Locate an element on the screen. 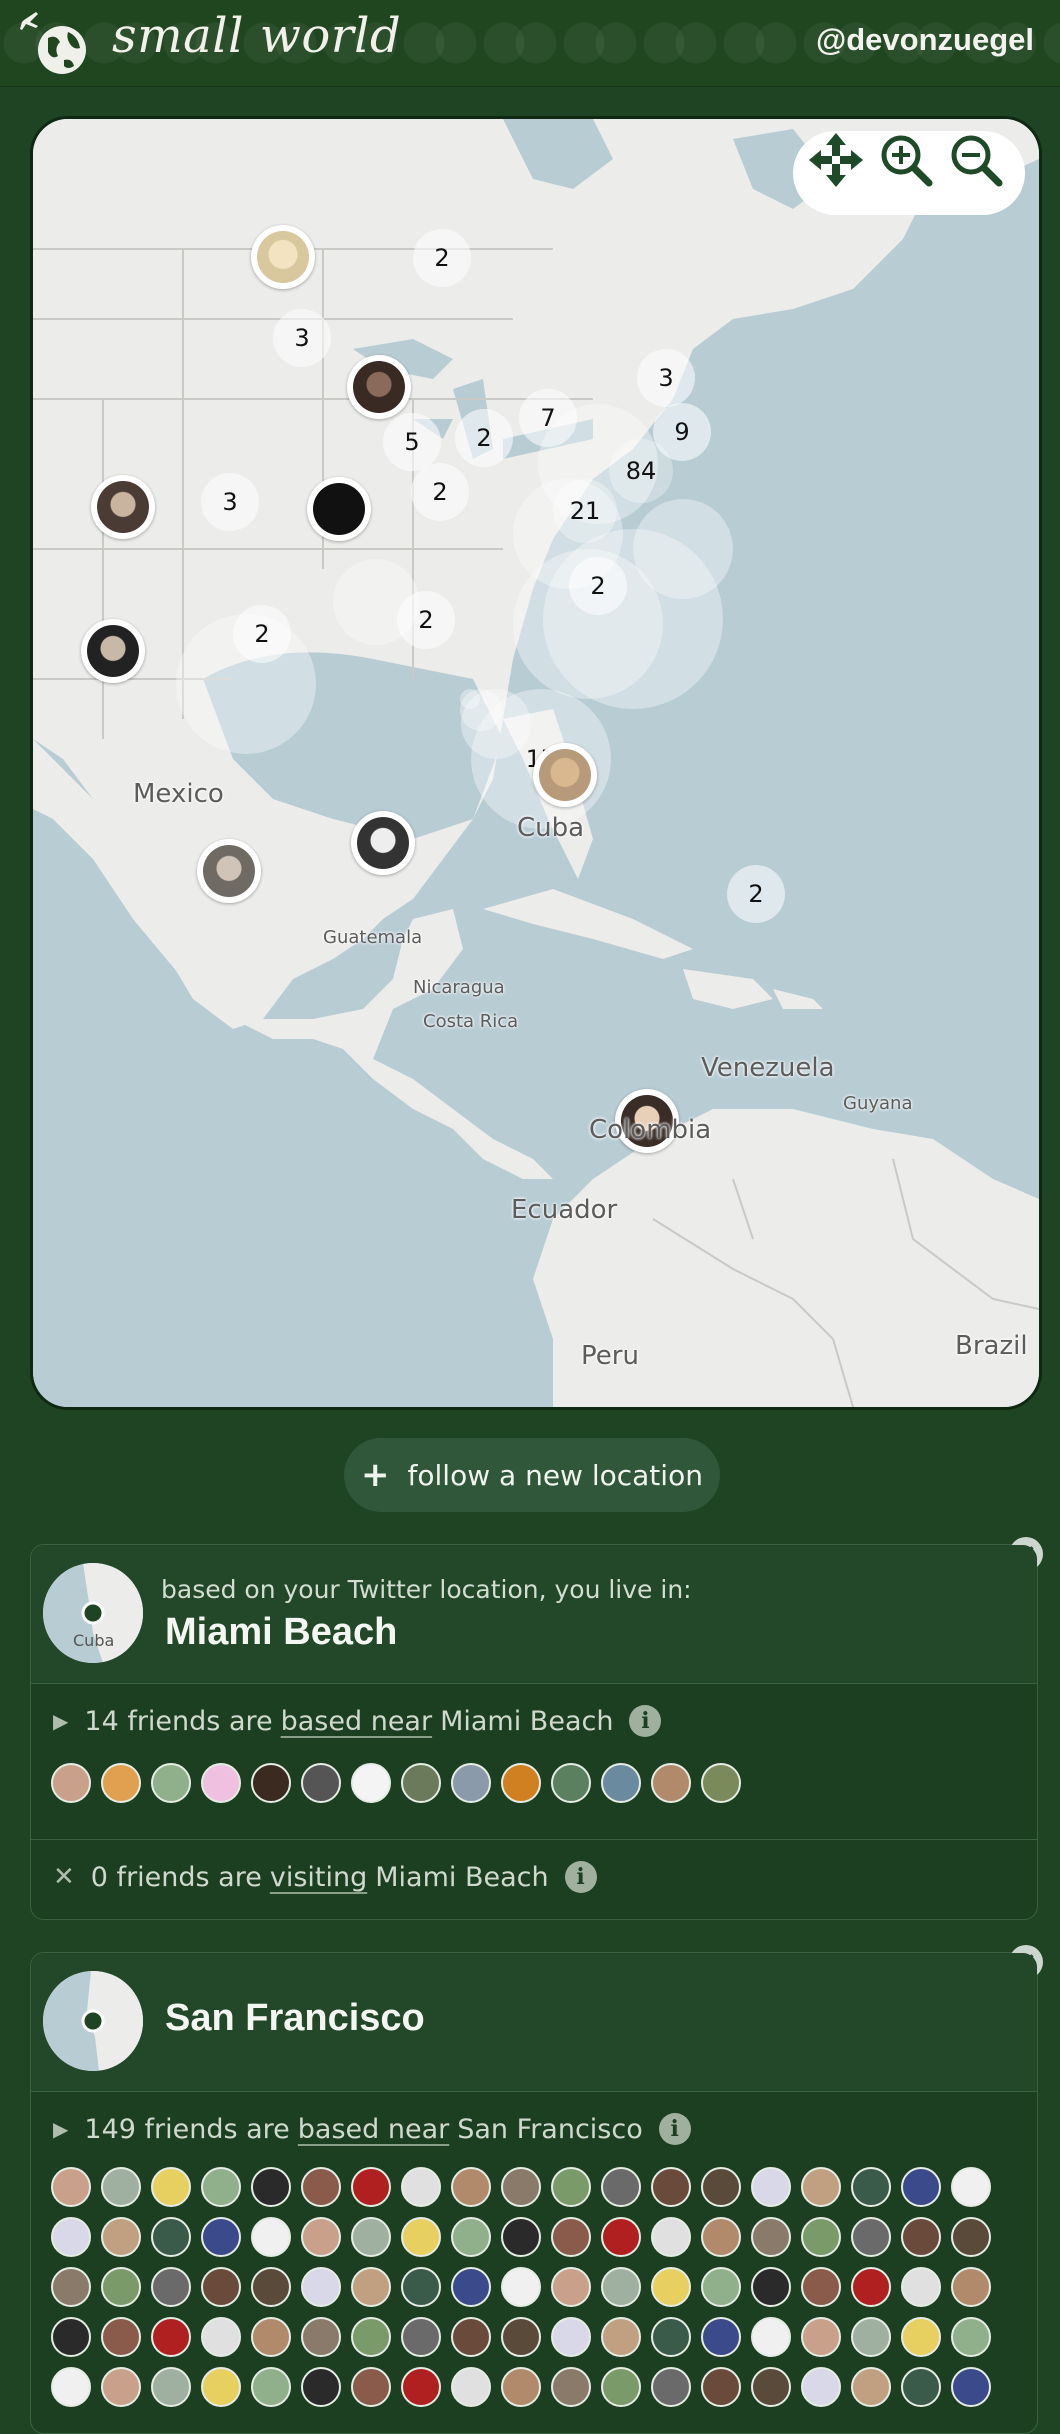 This screenshot has height=2434, width=1060. based-near-link: based near is located at coordinates (373, 2129).